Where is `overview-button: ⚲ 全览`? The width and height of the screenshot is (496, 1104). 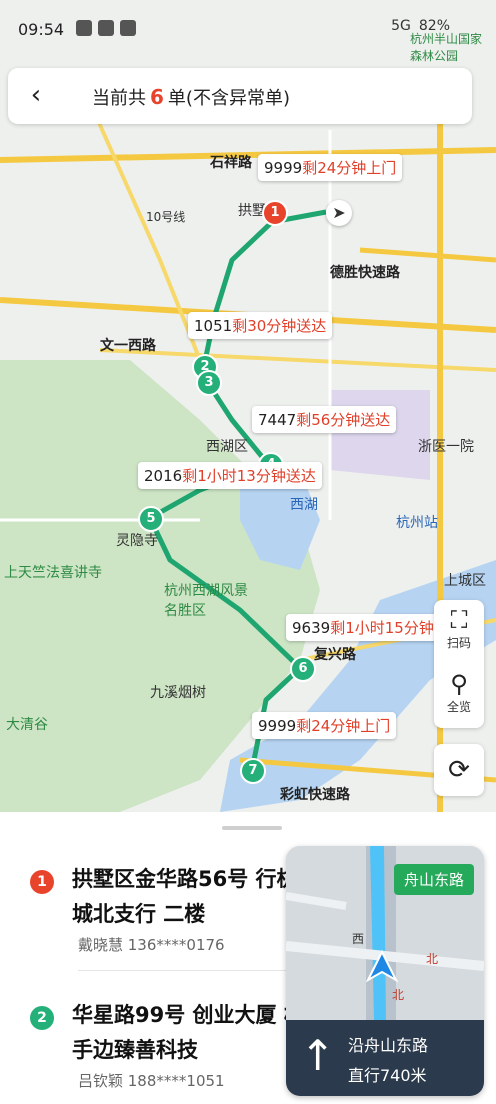
overview-button: ⚲ 全览 is located at coordinates (459, 696).